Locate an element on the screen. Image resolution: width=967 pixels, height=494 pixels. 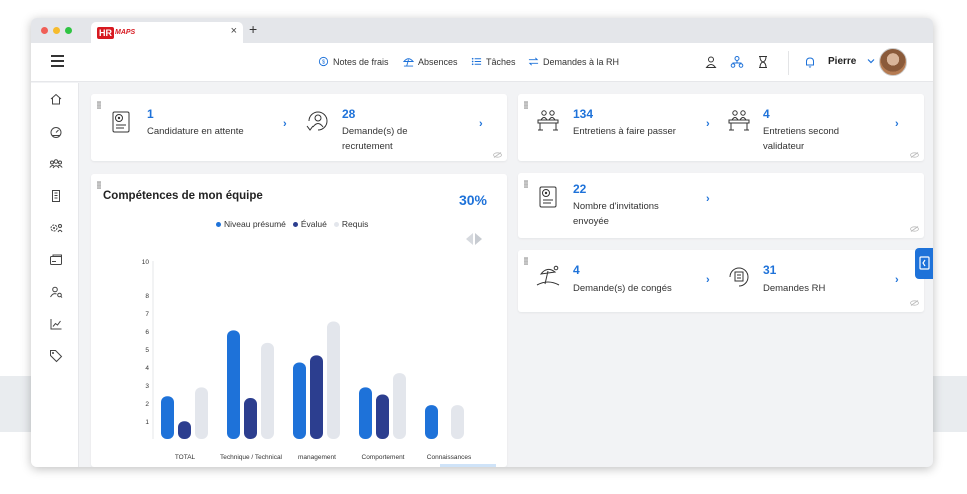
card-icon is located at coordinates (56, 260).